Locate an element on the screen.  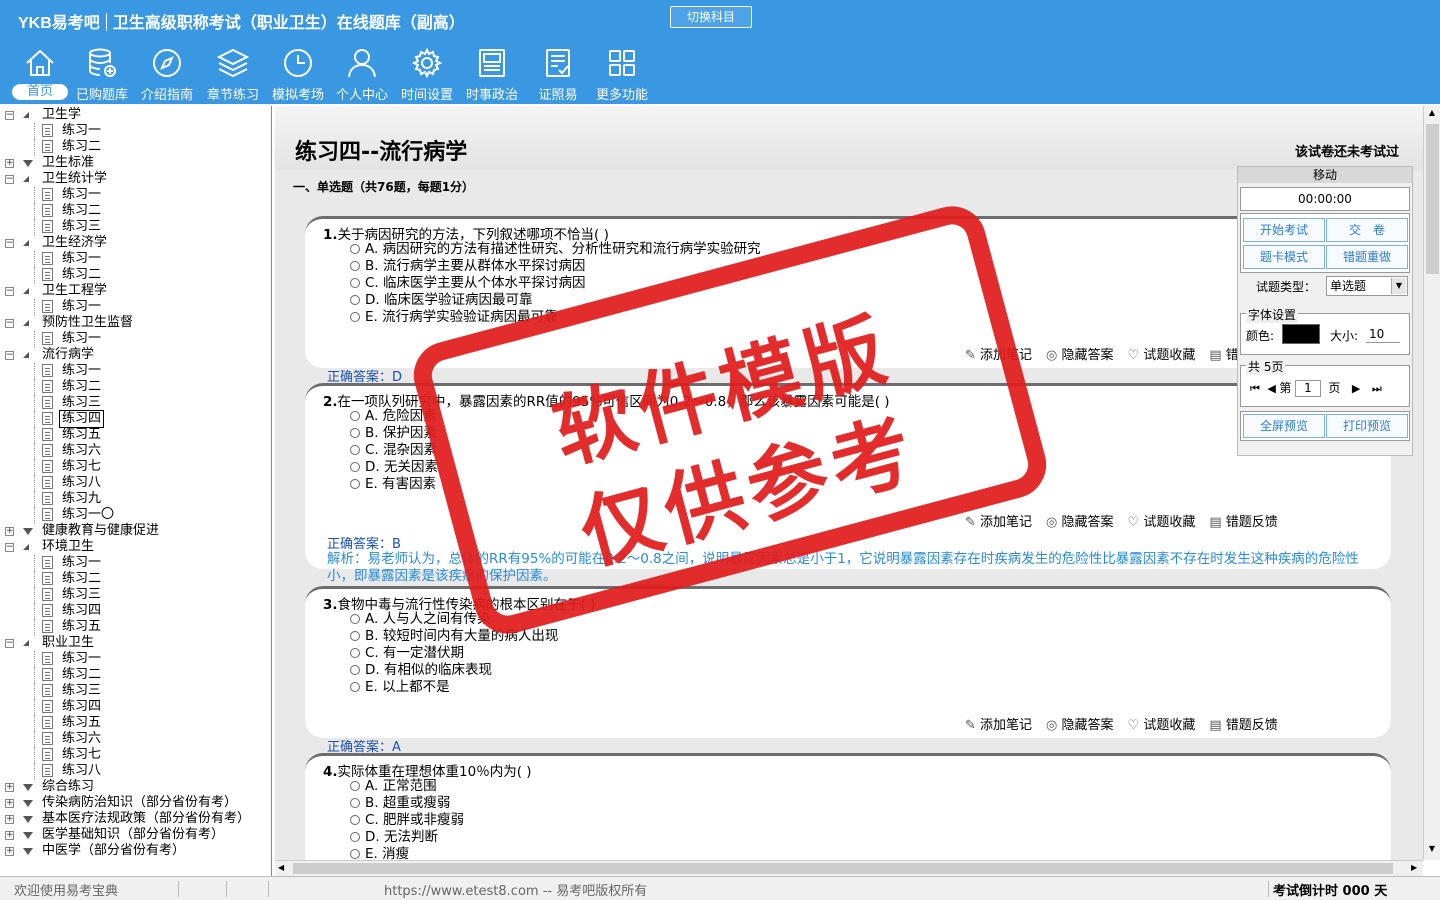
tree-chapter: − 卫生工程学 is located at coordinates (135, 291).